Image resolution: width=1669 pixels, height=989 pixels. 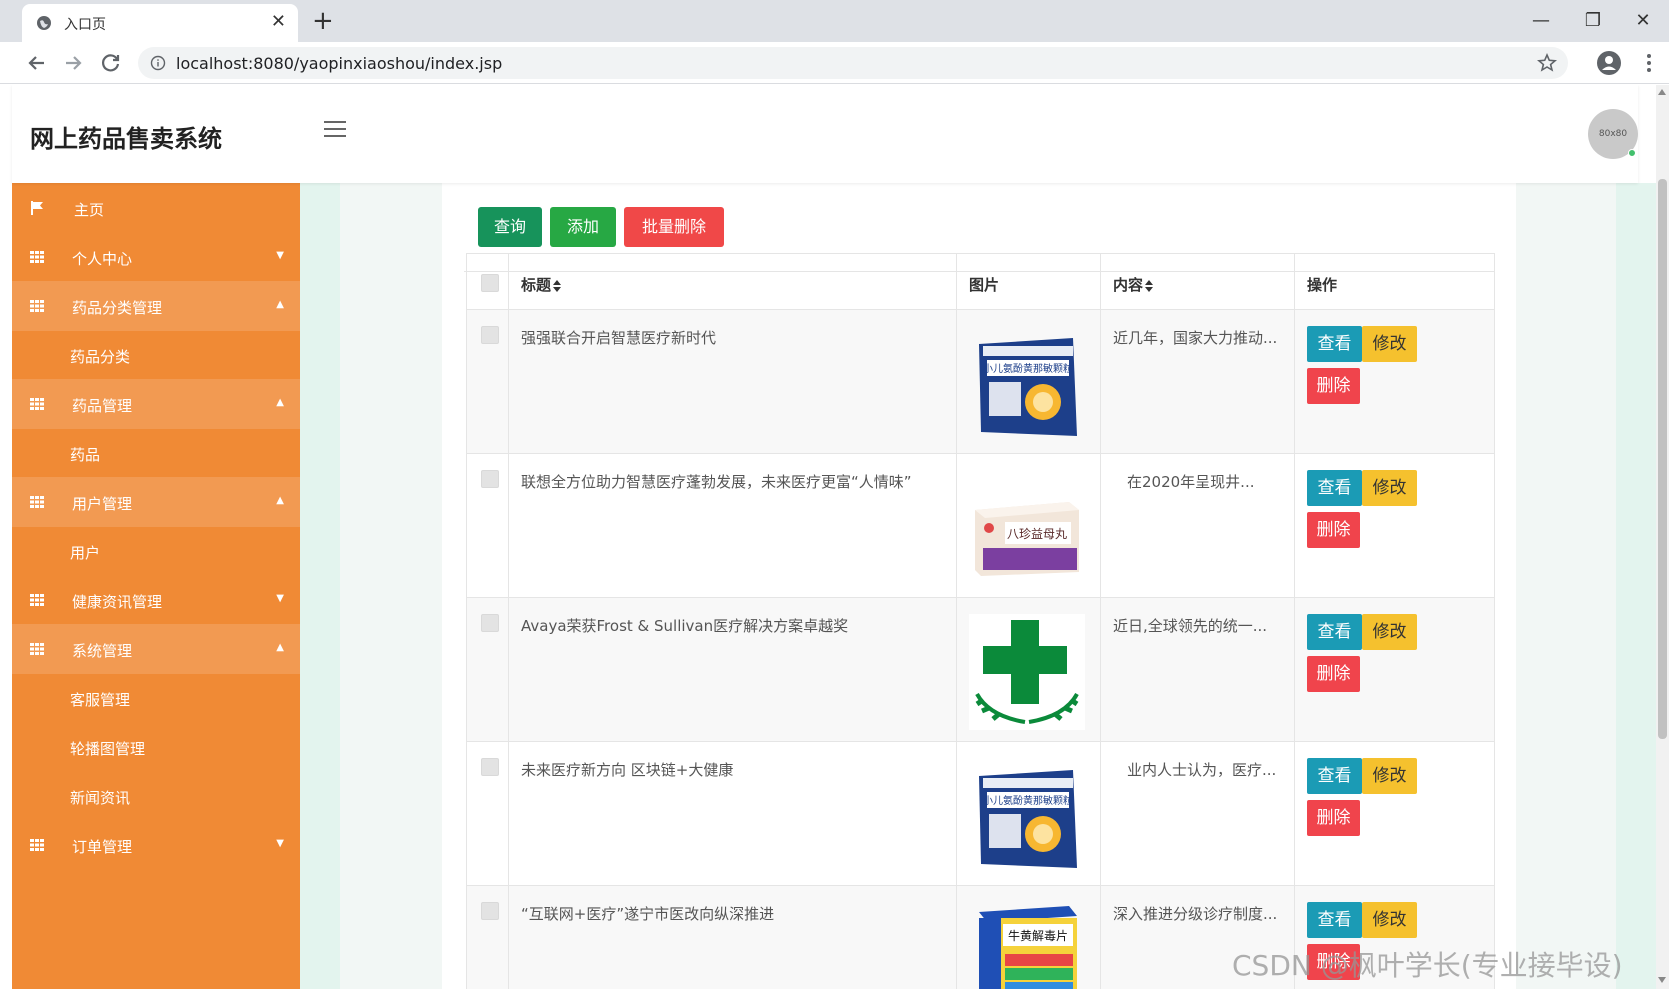 What do you see at coordinates (1643, 21) in the screenshot?
I see `close-window-button: ✕` at bounding box center [1643, 21].